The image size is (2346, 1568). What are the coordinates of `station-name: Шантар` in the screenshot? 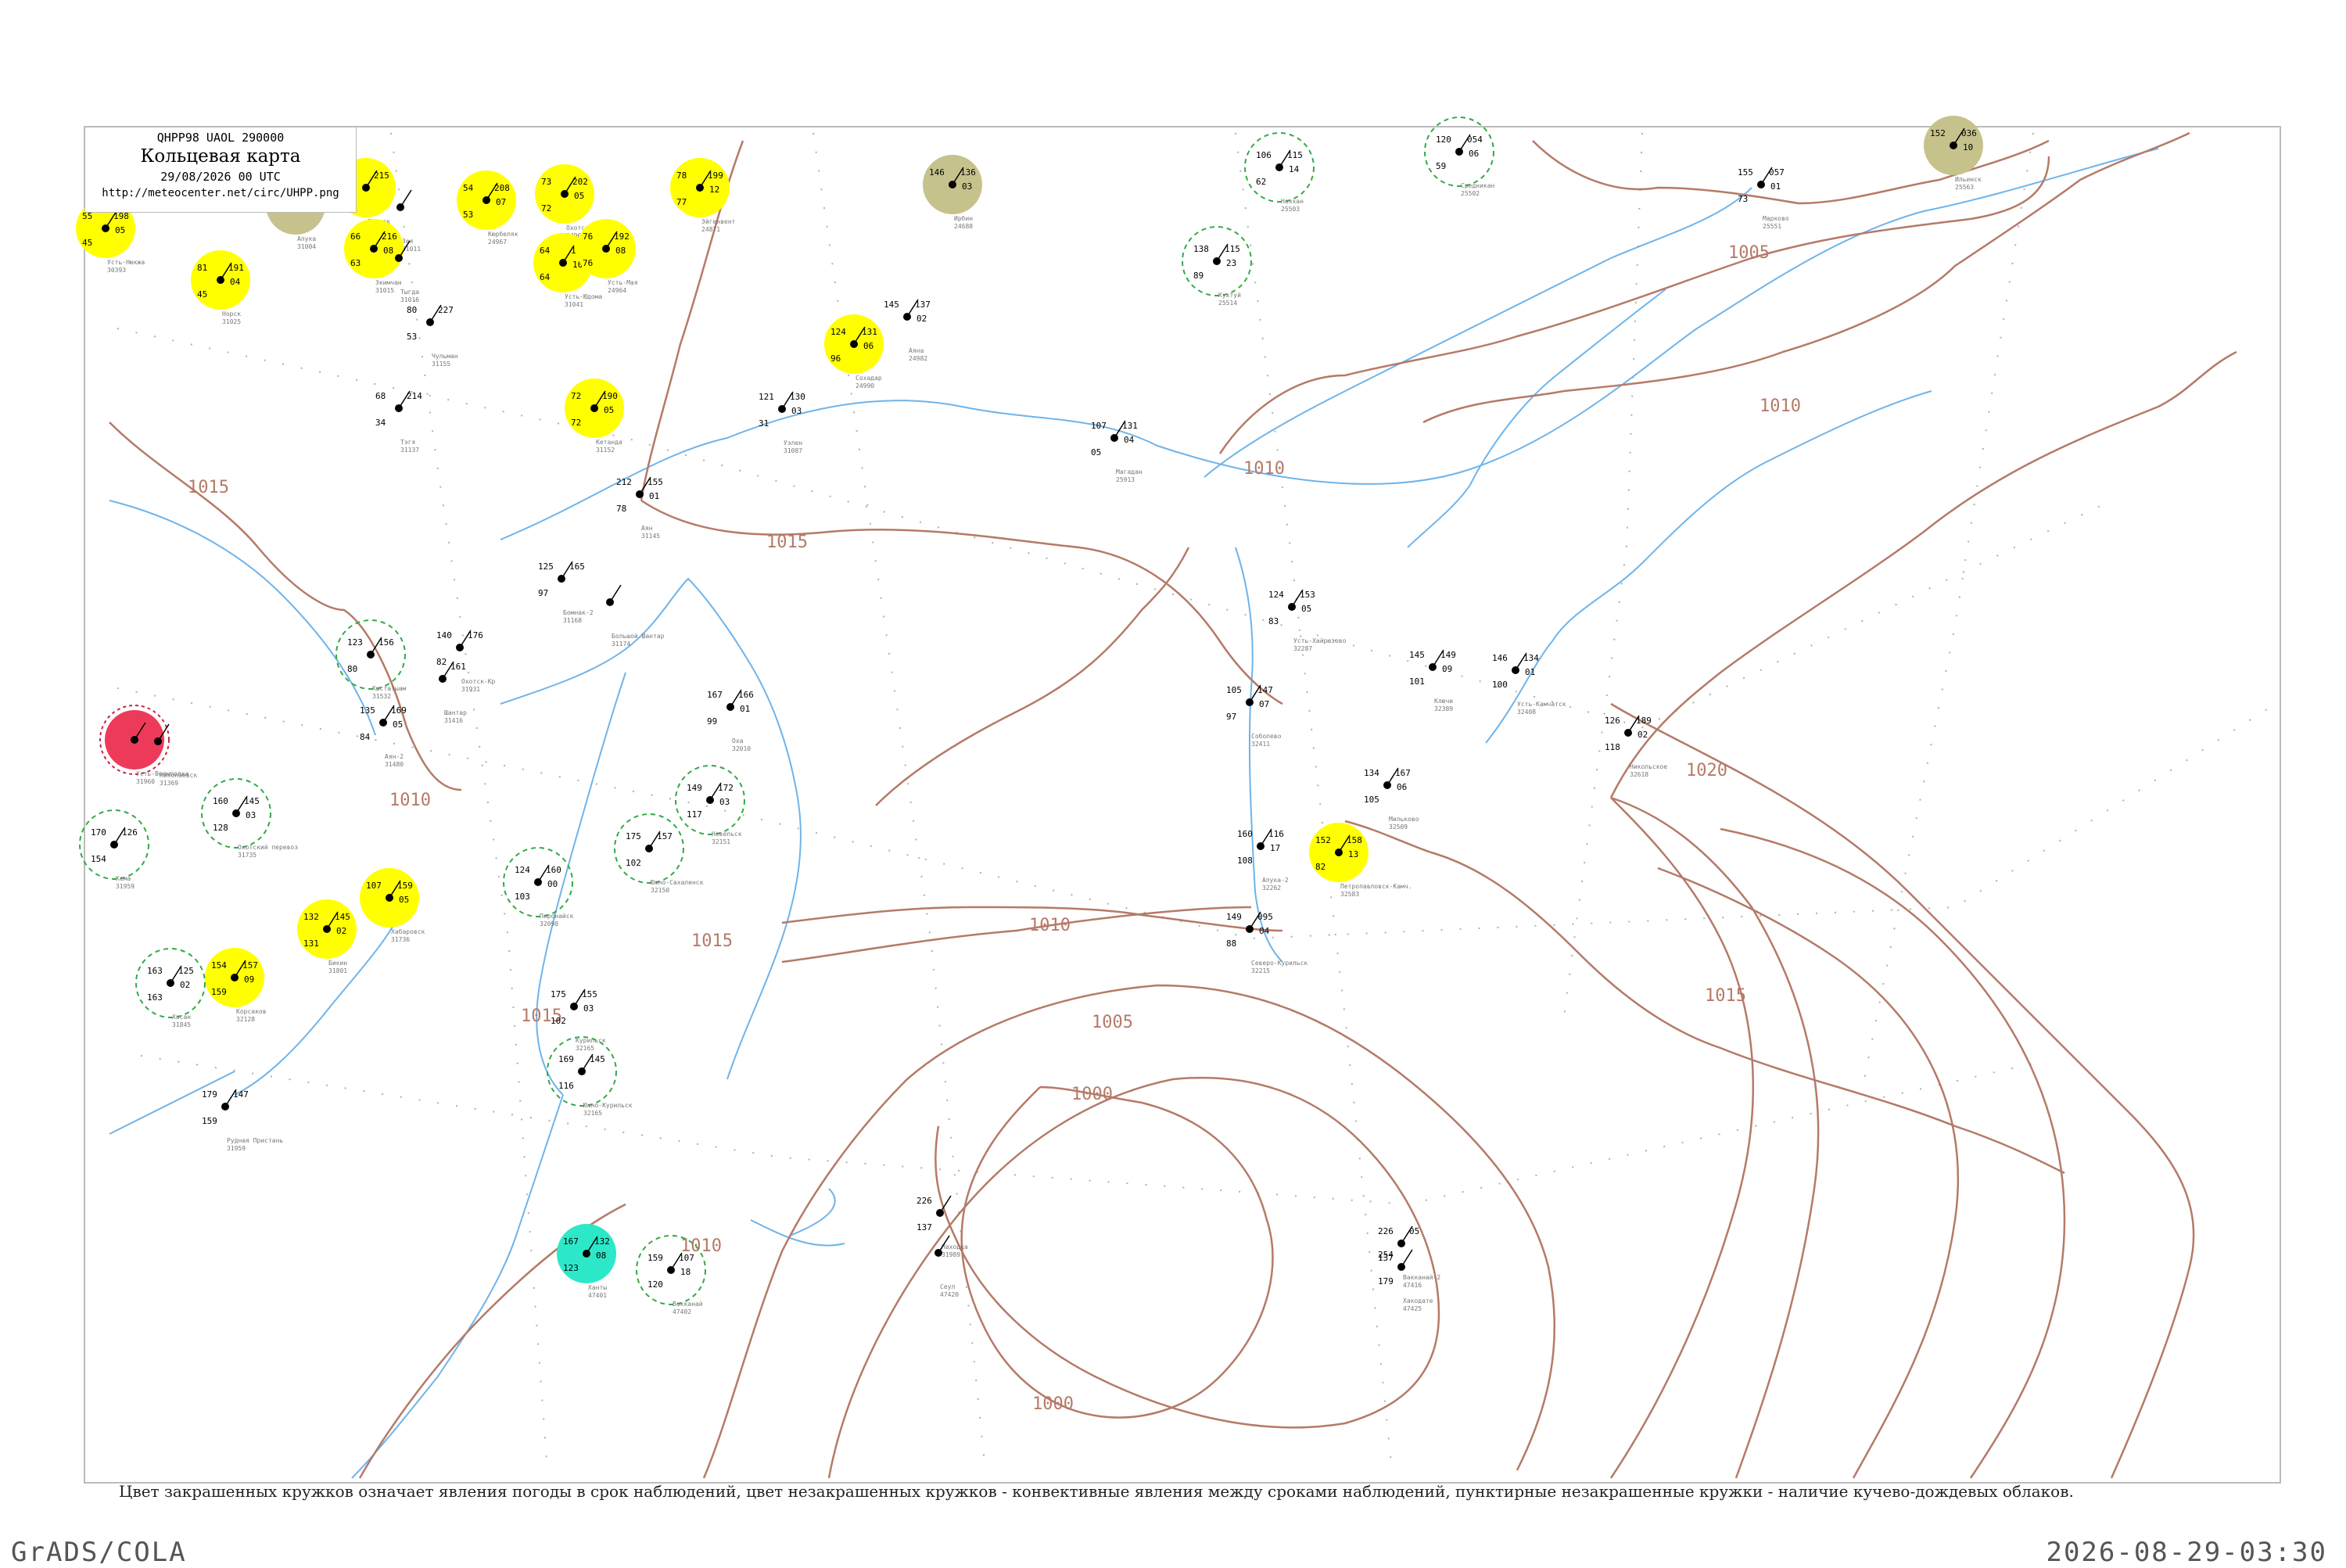 It's located at (455, 712).